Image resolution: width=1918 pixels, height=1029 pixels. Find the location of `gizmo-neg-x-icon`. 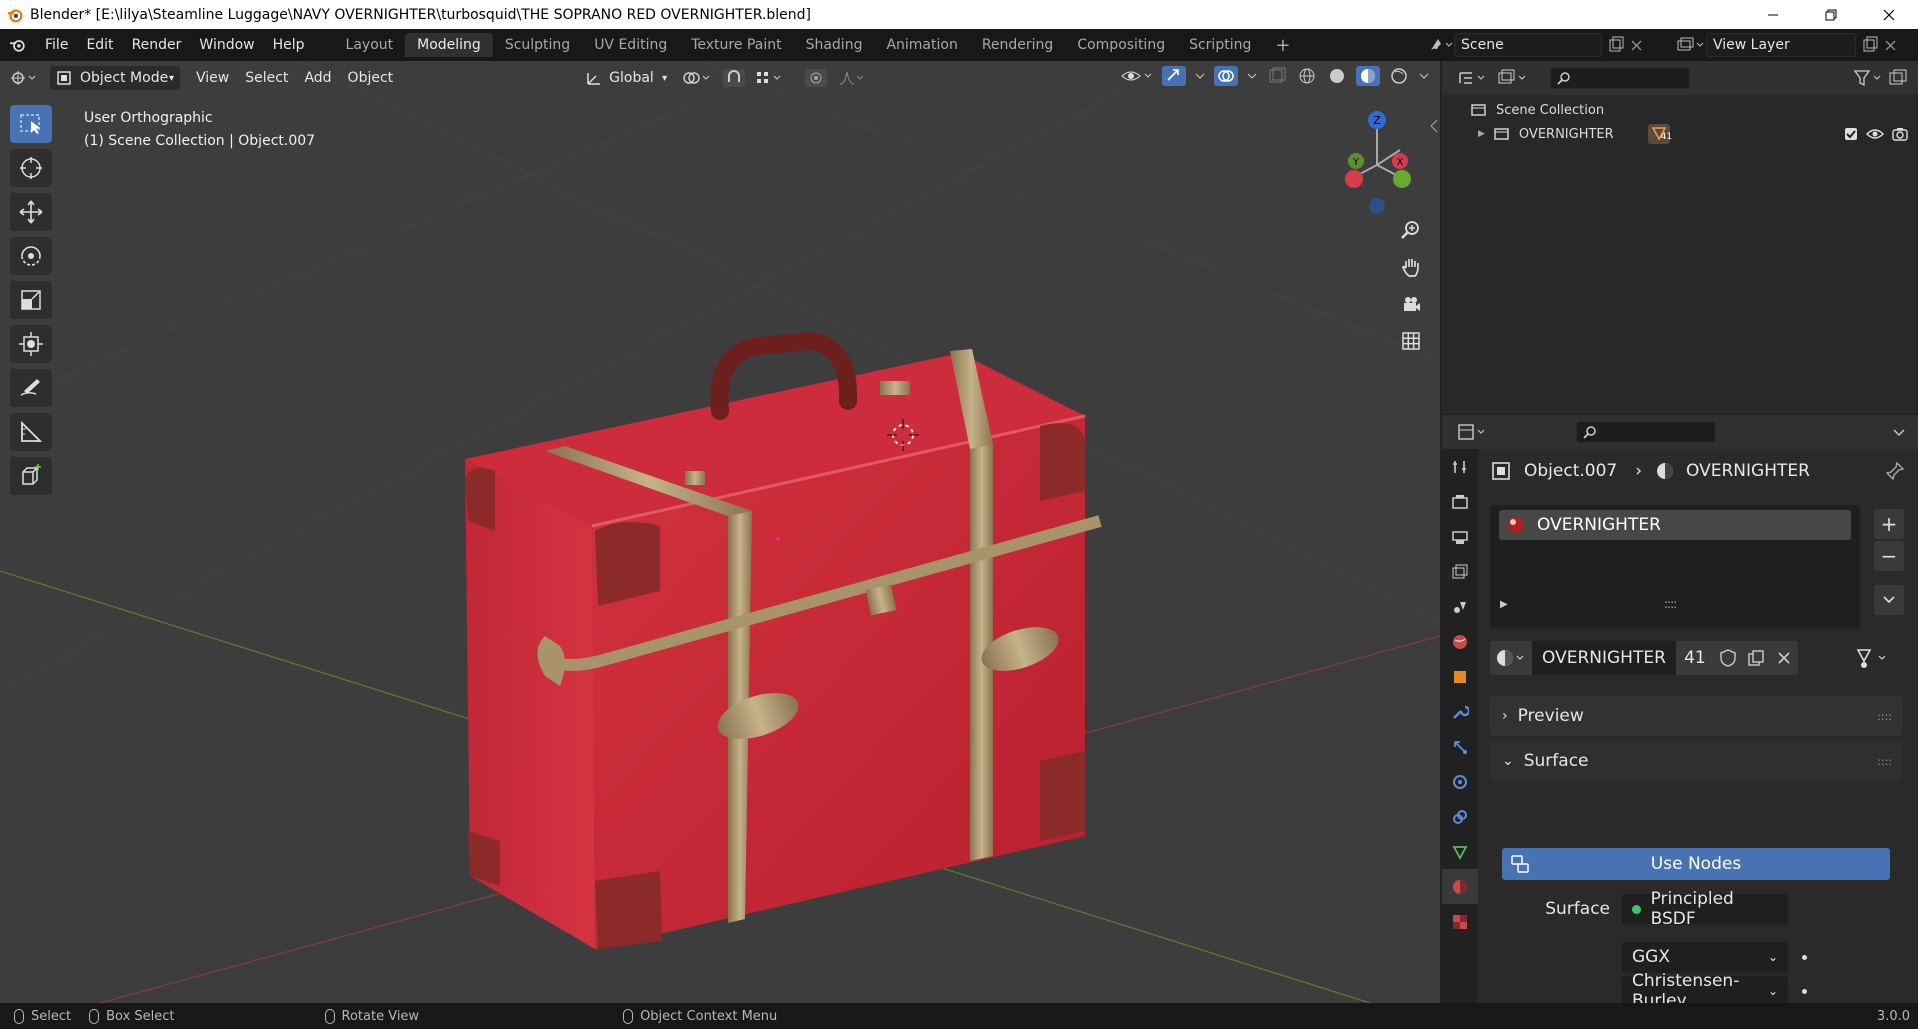

gizmo-neg-x-icon is located at coordinates (1354, 179).